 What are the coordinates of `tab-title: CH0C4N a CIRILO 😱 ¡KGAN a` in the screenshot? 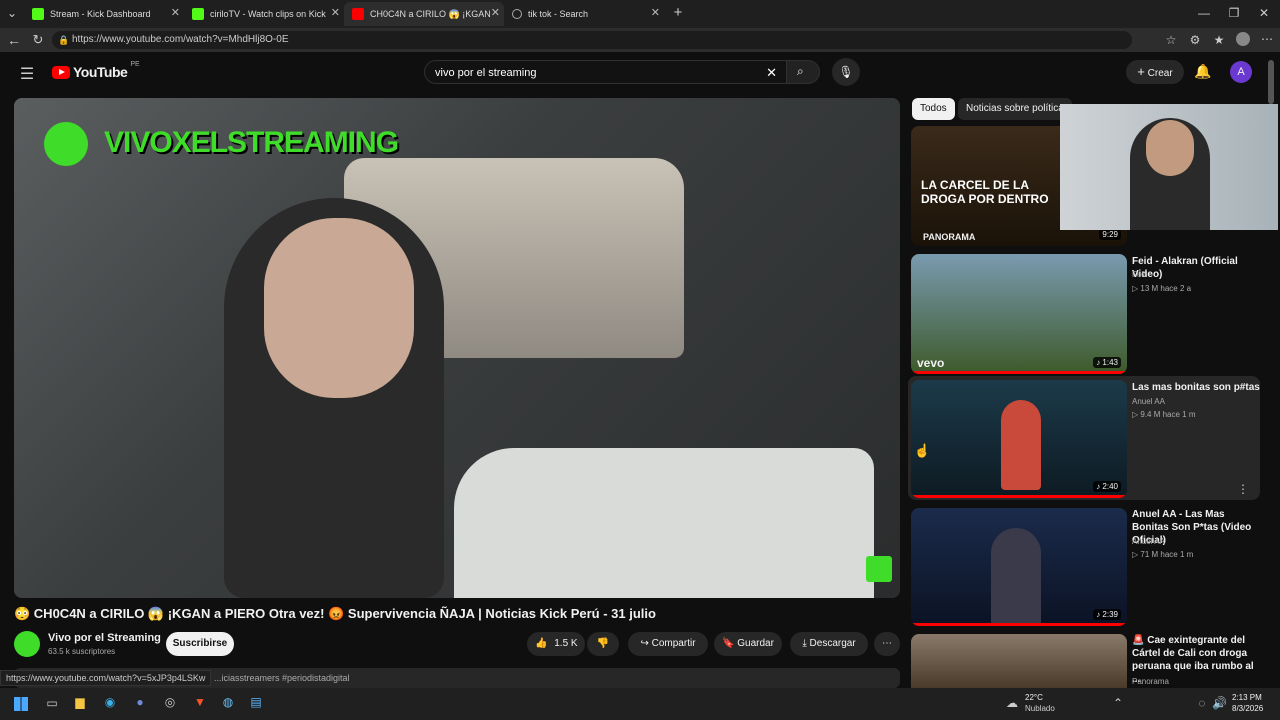 It's located at (430, 13).